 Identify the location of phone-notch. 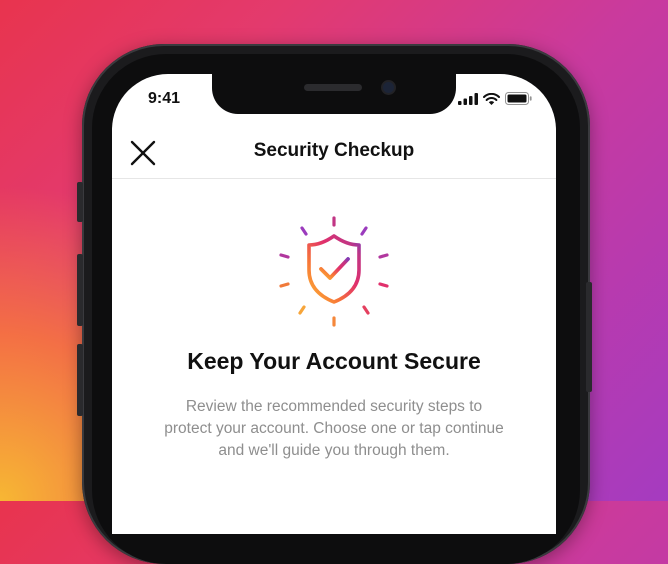
(334, 94).